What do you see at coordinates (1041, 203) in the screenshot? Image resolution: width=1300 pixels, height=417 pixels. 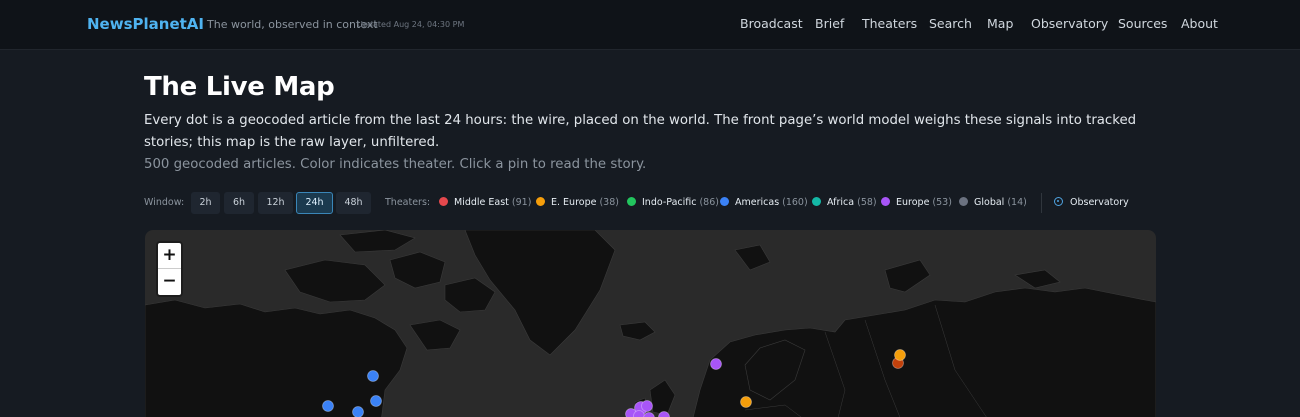 I see `legend-divider` at bounding box center [1041, 203].